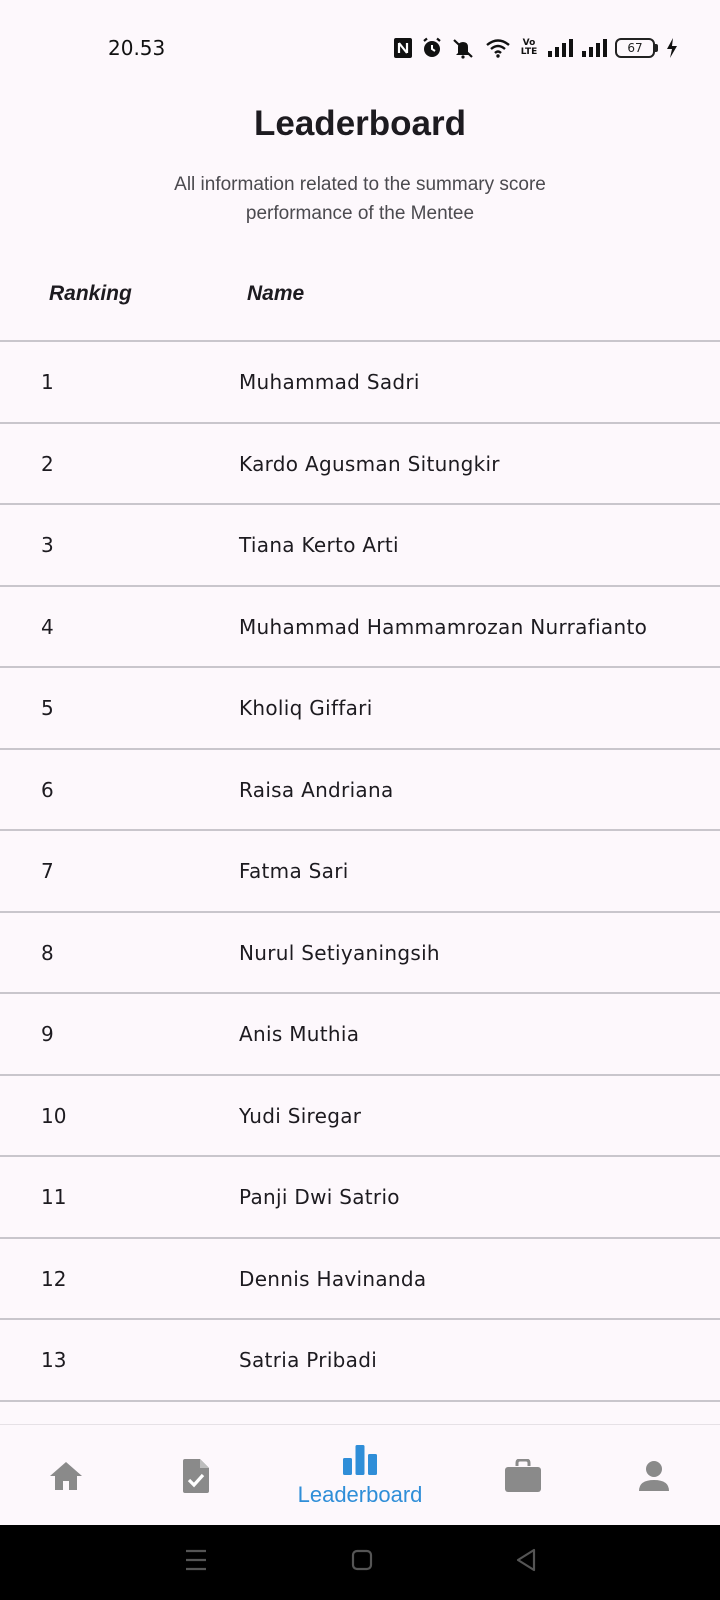 Image resolution: width=720 pixels, height=1600 pixels. I want to click on briefcase-icon, so click(523, 1475).